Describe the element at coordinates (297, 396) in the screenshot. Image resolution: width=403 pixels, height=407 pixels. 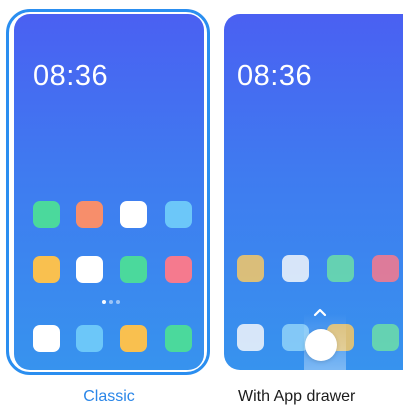
I see `option-label-app-drawer: With App drawer` at that location.